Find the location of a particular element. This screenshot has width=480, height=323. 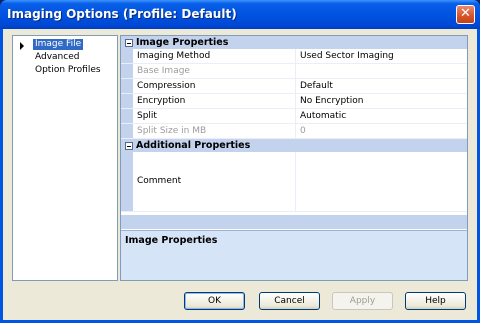

property-row-imaging-method: Imaging Method Used Sector Imaging is located at coordinates (294, 56).